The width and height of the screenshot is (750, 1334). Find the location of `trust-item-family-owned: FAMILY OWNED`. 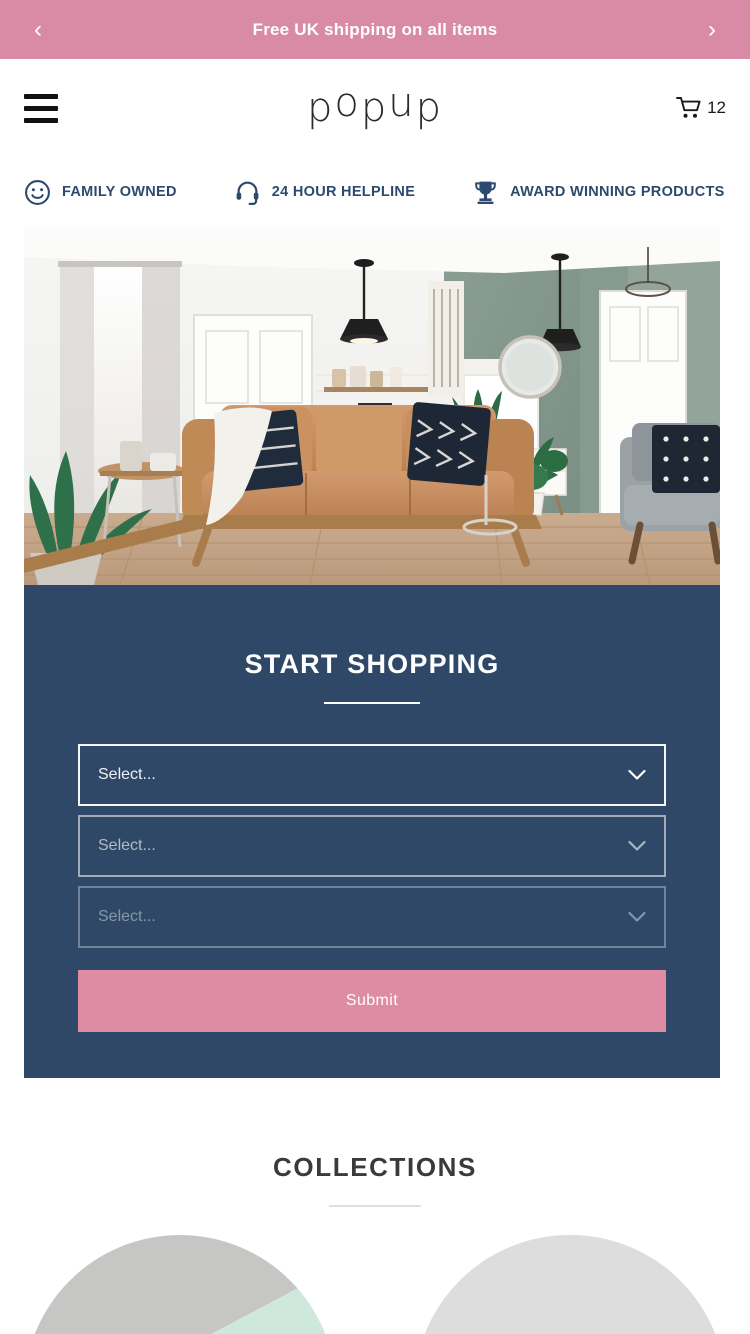

trust-item-family-owned: FAMILY OWNED is located at coordinates (100, 192).